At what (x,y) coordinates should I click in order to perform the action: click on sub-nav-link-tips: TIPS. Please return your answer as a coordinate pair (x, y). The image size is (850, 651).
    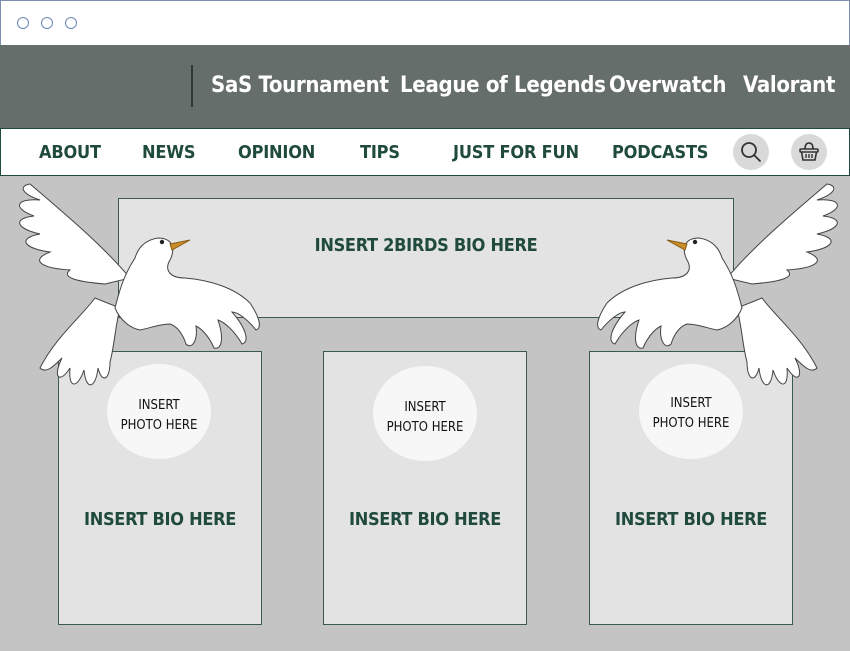
    Looking at the image, I should click on (380, 152).